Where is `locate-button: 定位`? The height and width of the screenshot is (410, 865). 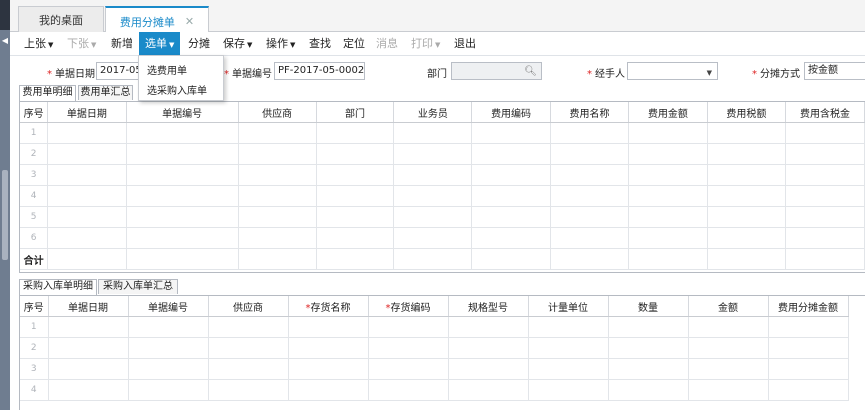 locate-button: 定位 is located at coordinates (354, 44).